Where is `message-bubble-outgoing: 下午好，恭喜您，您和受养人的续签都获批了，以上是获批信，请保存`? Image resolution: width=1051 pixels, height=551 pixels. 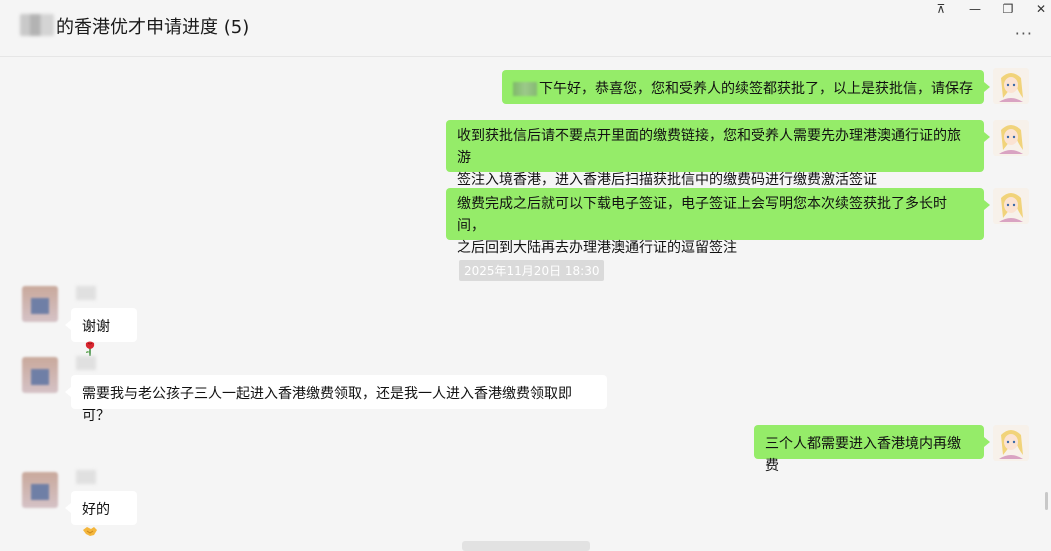 message-bubble-outgoing: 下午好，恭喜您，您和受养人的续签都获批了，以上是获批信，请保存 is located at coordinates (746, 87).